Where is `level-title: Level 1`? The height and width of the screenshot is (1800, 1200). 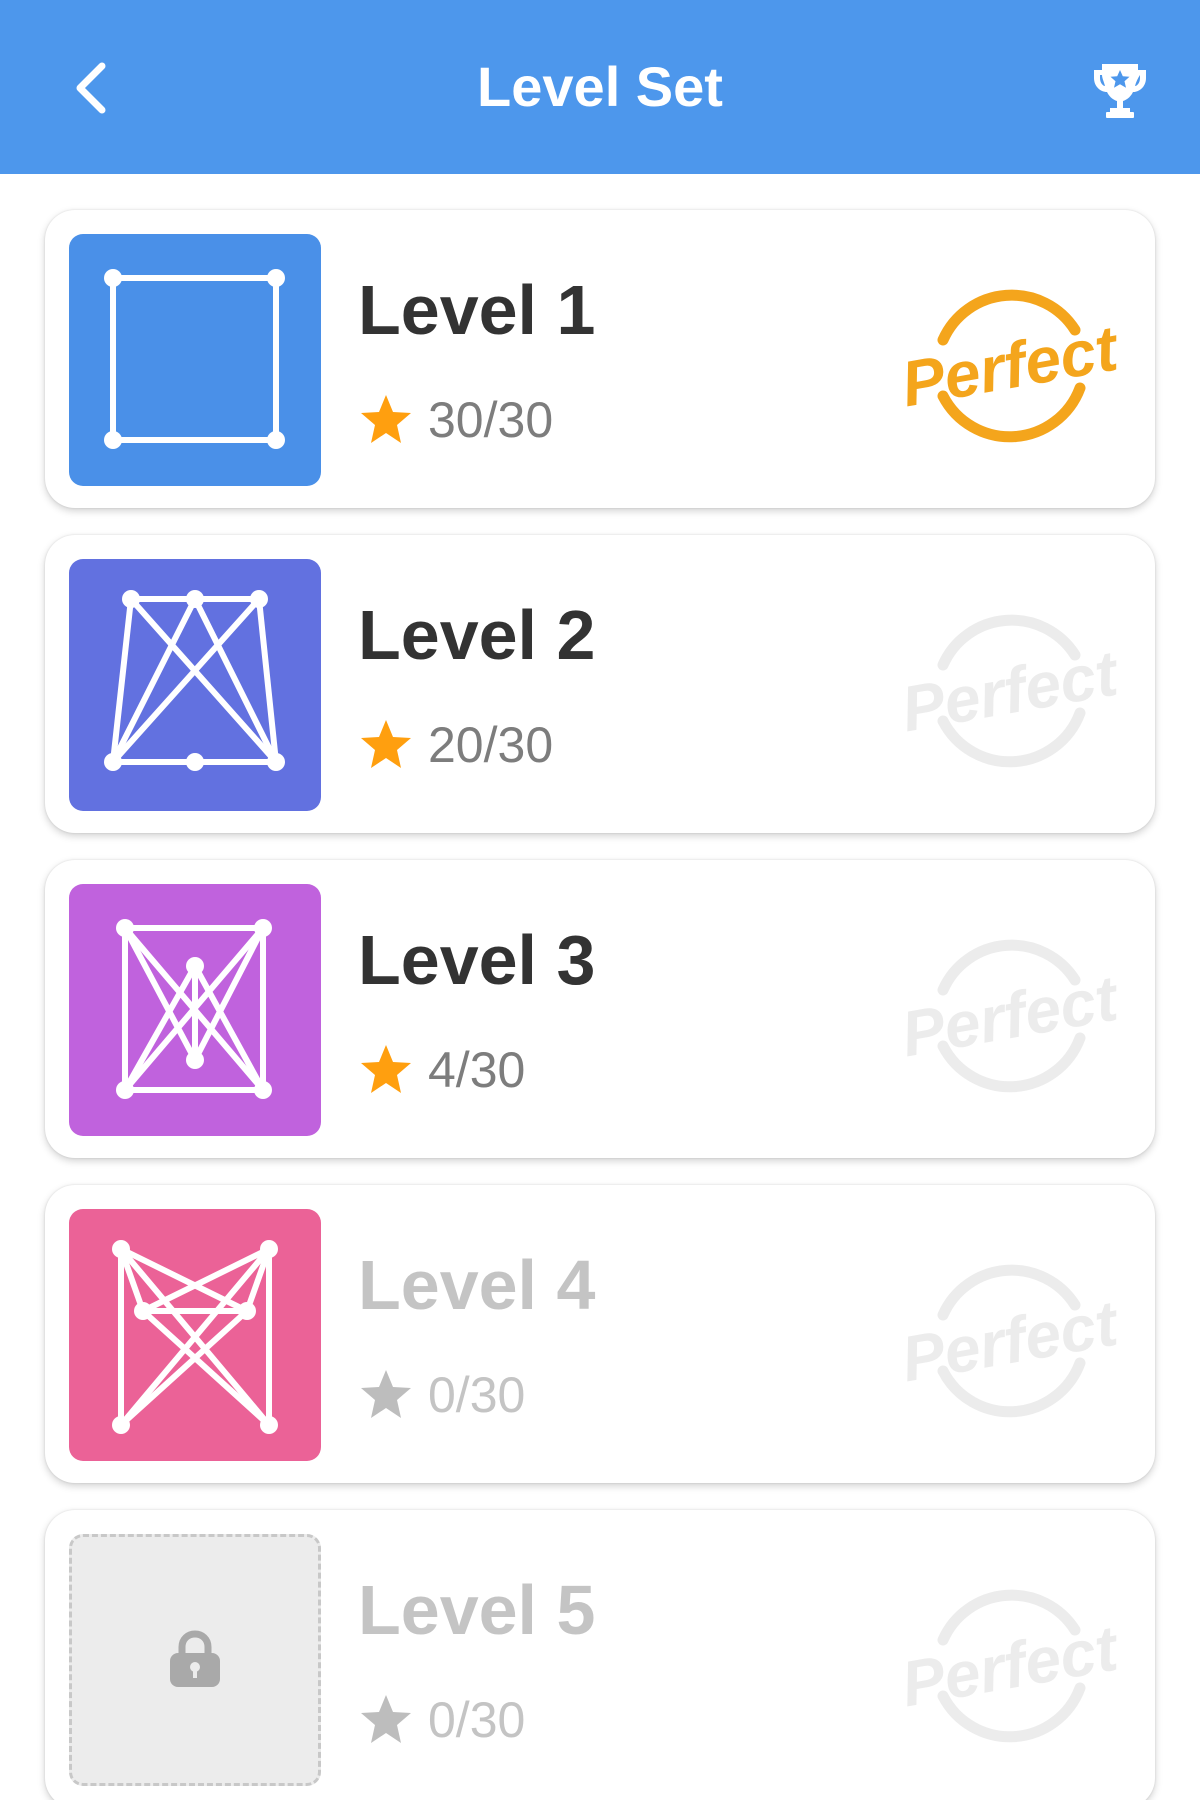
level-title: Level 1 is located at coordinates (477, 310).